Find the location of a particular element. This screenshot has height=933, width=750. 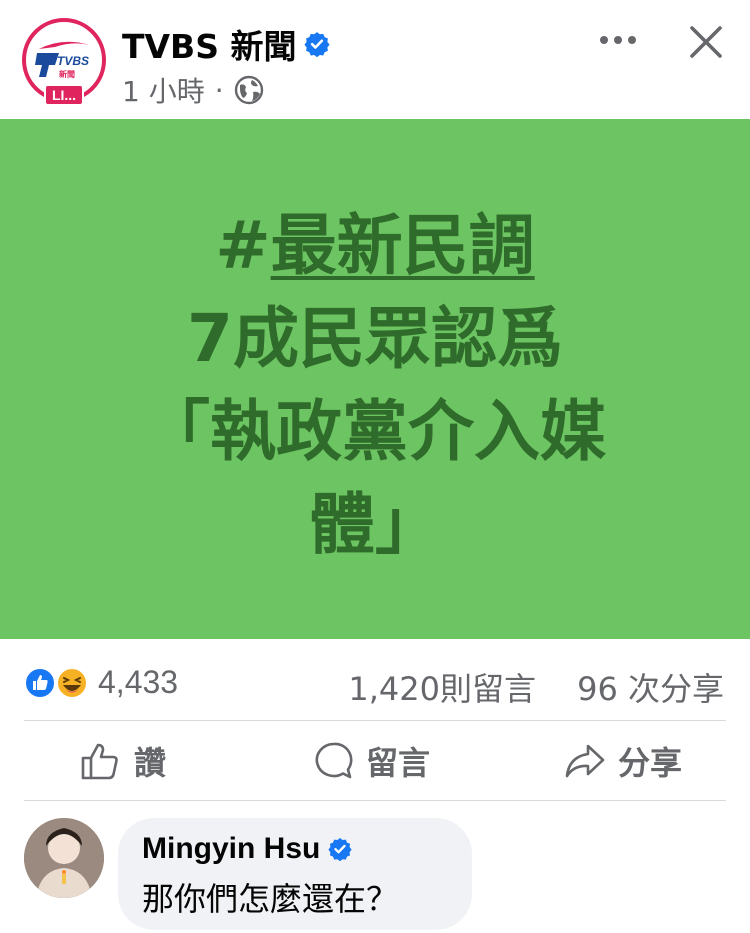

comment-button: 留言 is located at coordinates (372, 761).